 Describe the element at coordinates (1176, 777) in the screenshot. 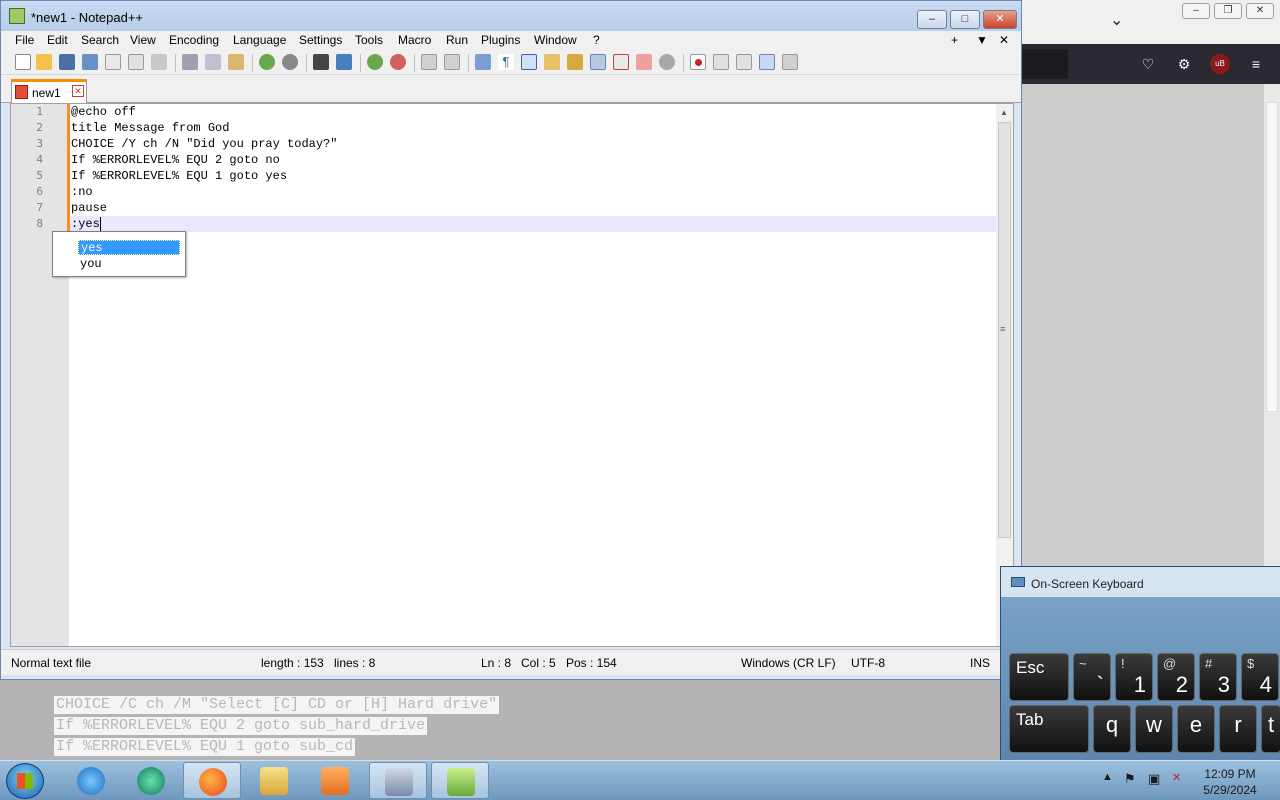

I see `volume-muted-icon: ✕` at that location.